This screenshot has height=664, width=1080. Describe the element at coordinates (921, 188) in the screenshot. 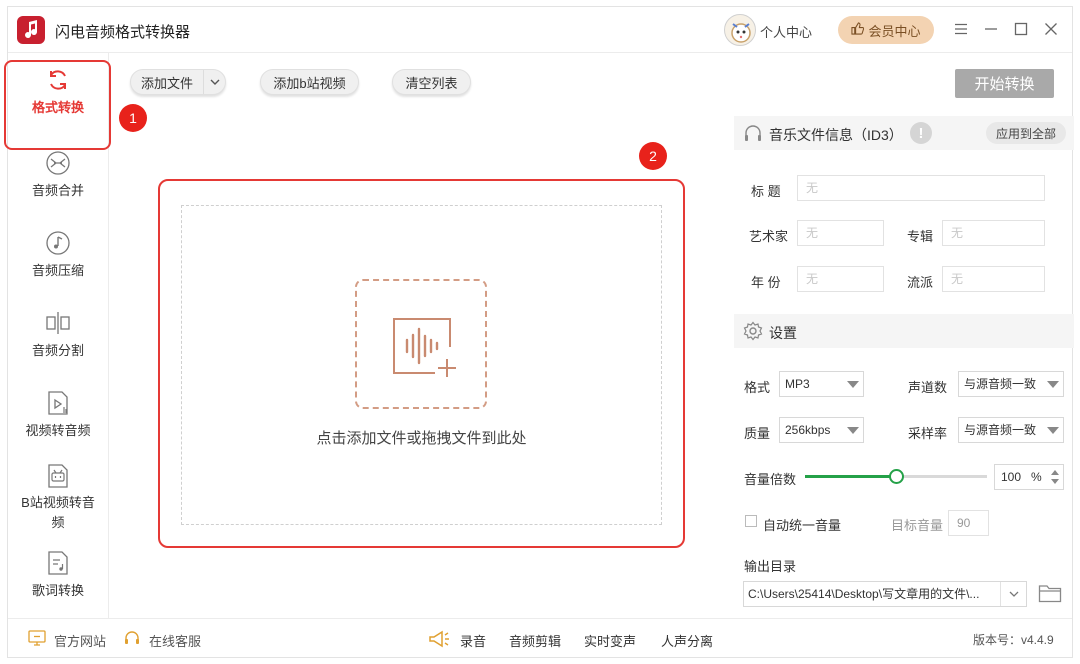

I see `title-field: 无` at that location.